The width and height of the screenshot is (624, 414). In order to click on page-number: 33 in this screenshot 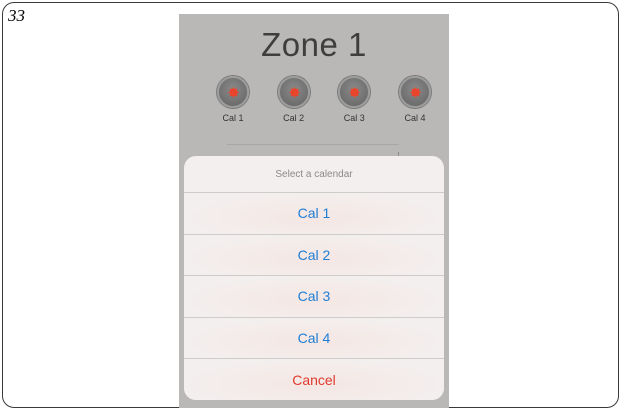, I will do `click(16, 15)`.